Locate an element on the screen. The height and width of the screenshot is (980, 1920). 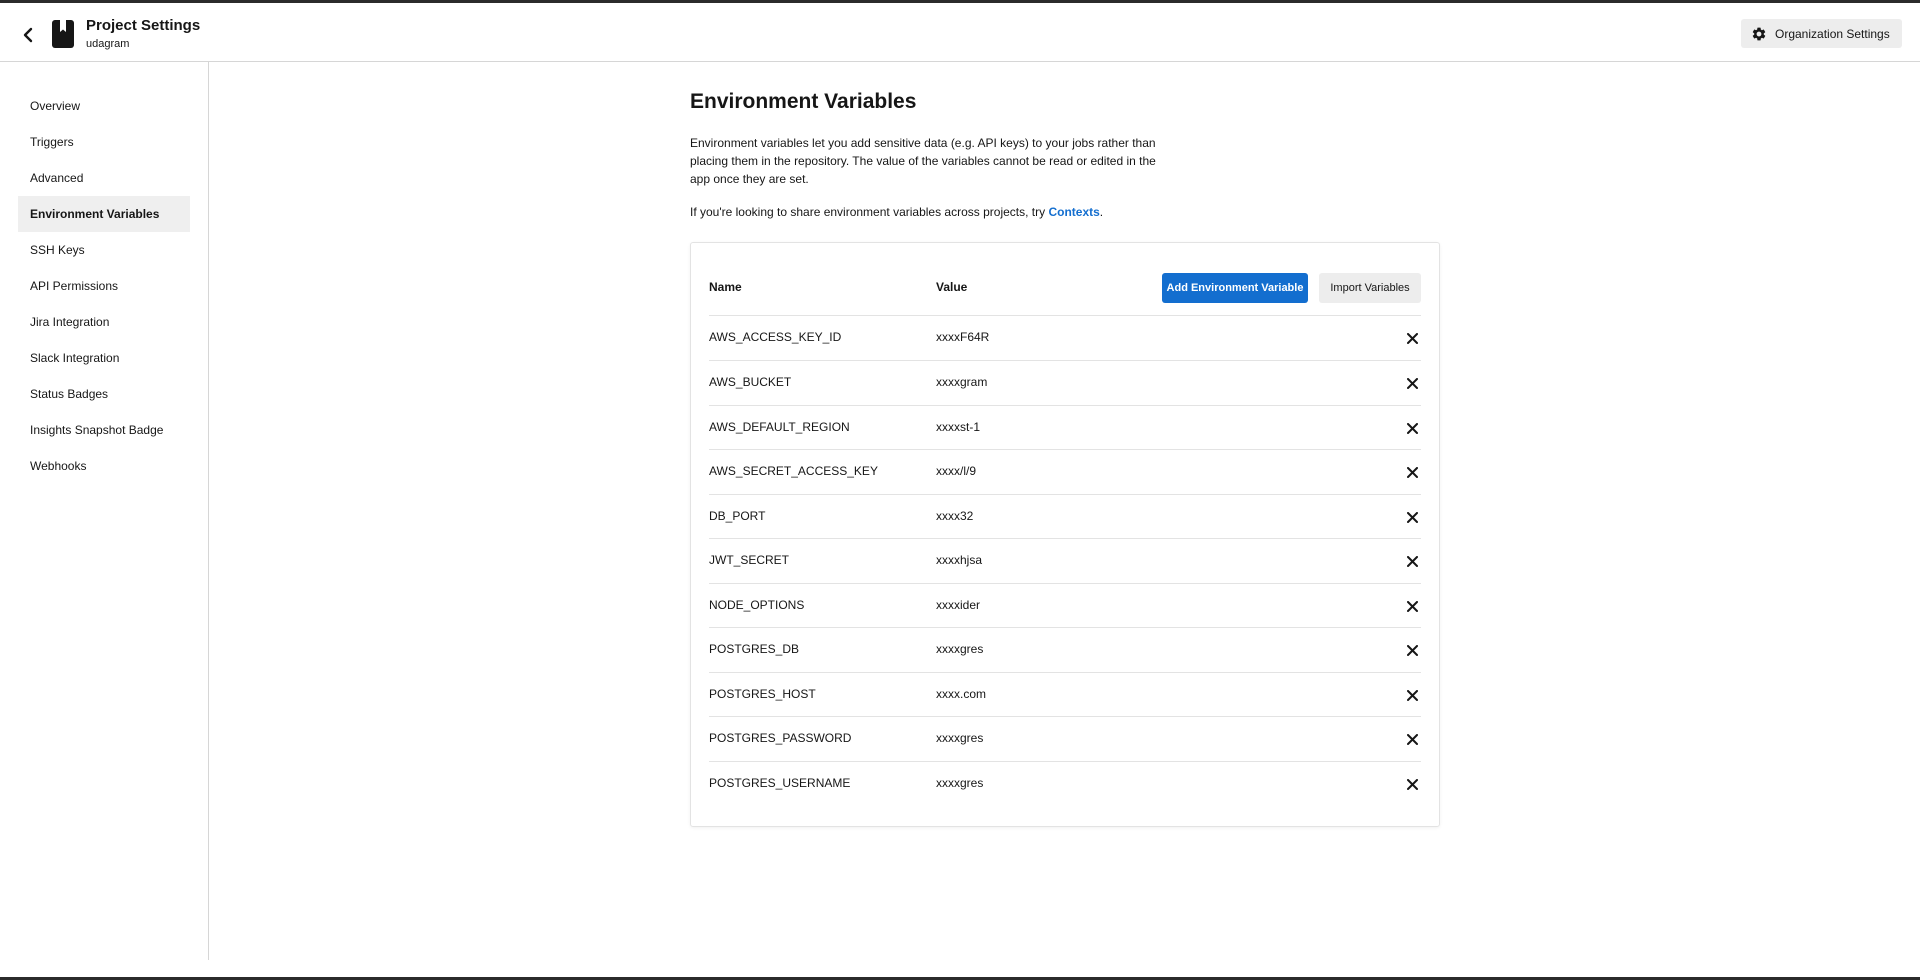
page-title: Project Settings is located at coordinates (143, 25).